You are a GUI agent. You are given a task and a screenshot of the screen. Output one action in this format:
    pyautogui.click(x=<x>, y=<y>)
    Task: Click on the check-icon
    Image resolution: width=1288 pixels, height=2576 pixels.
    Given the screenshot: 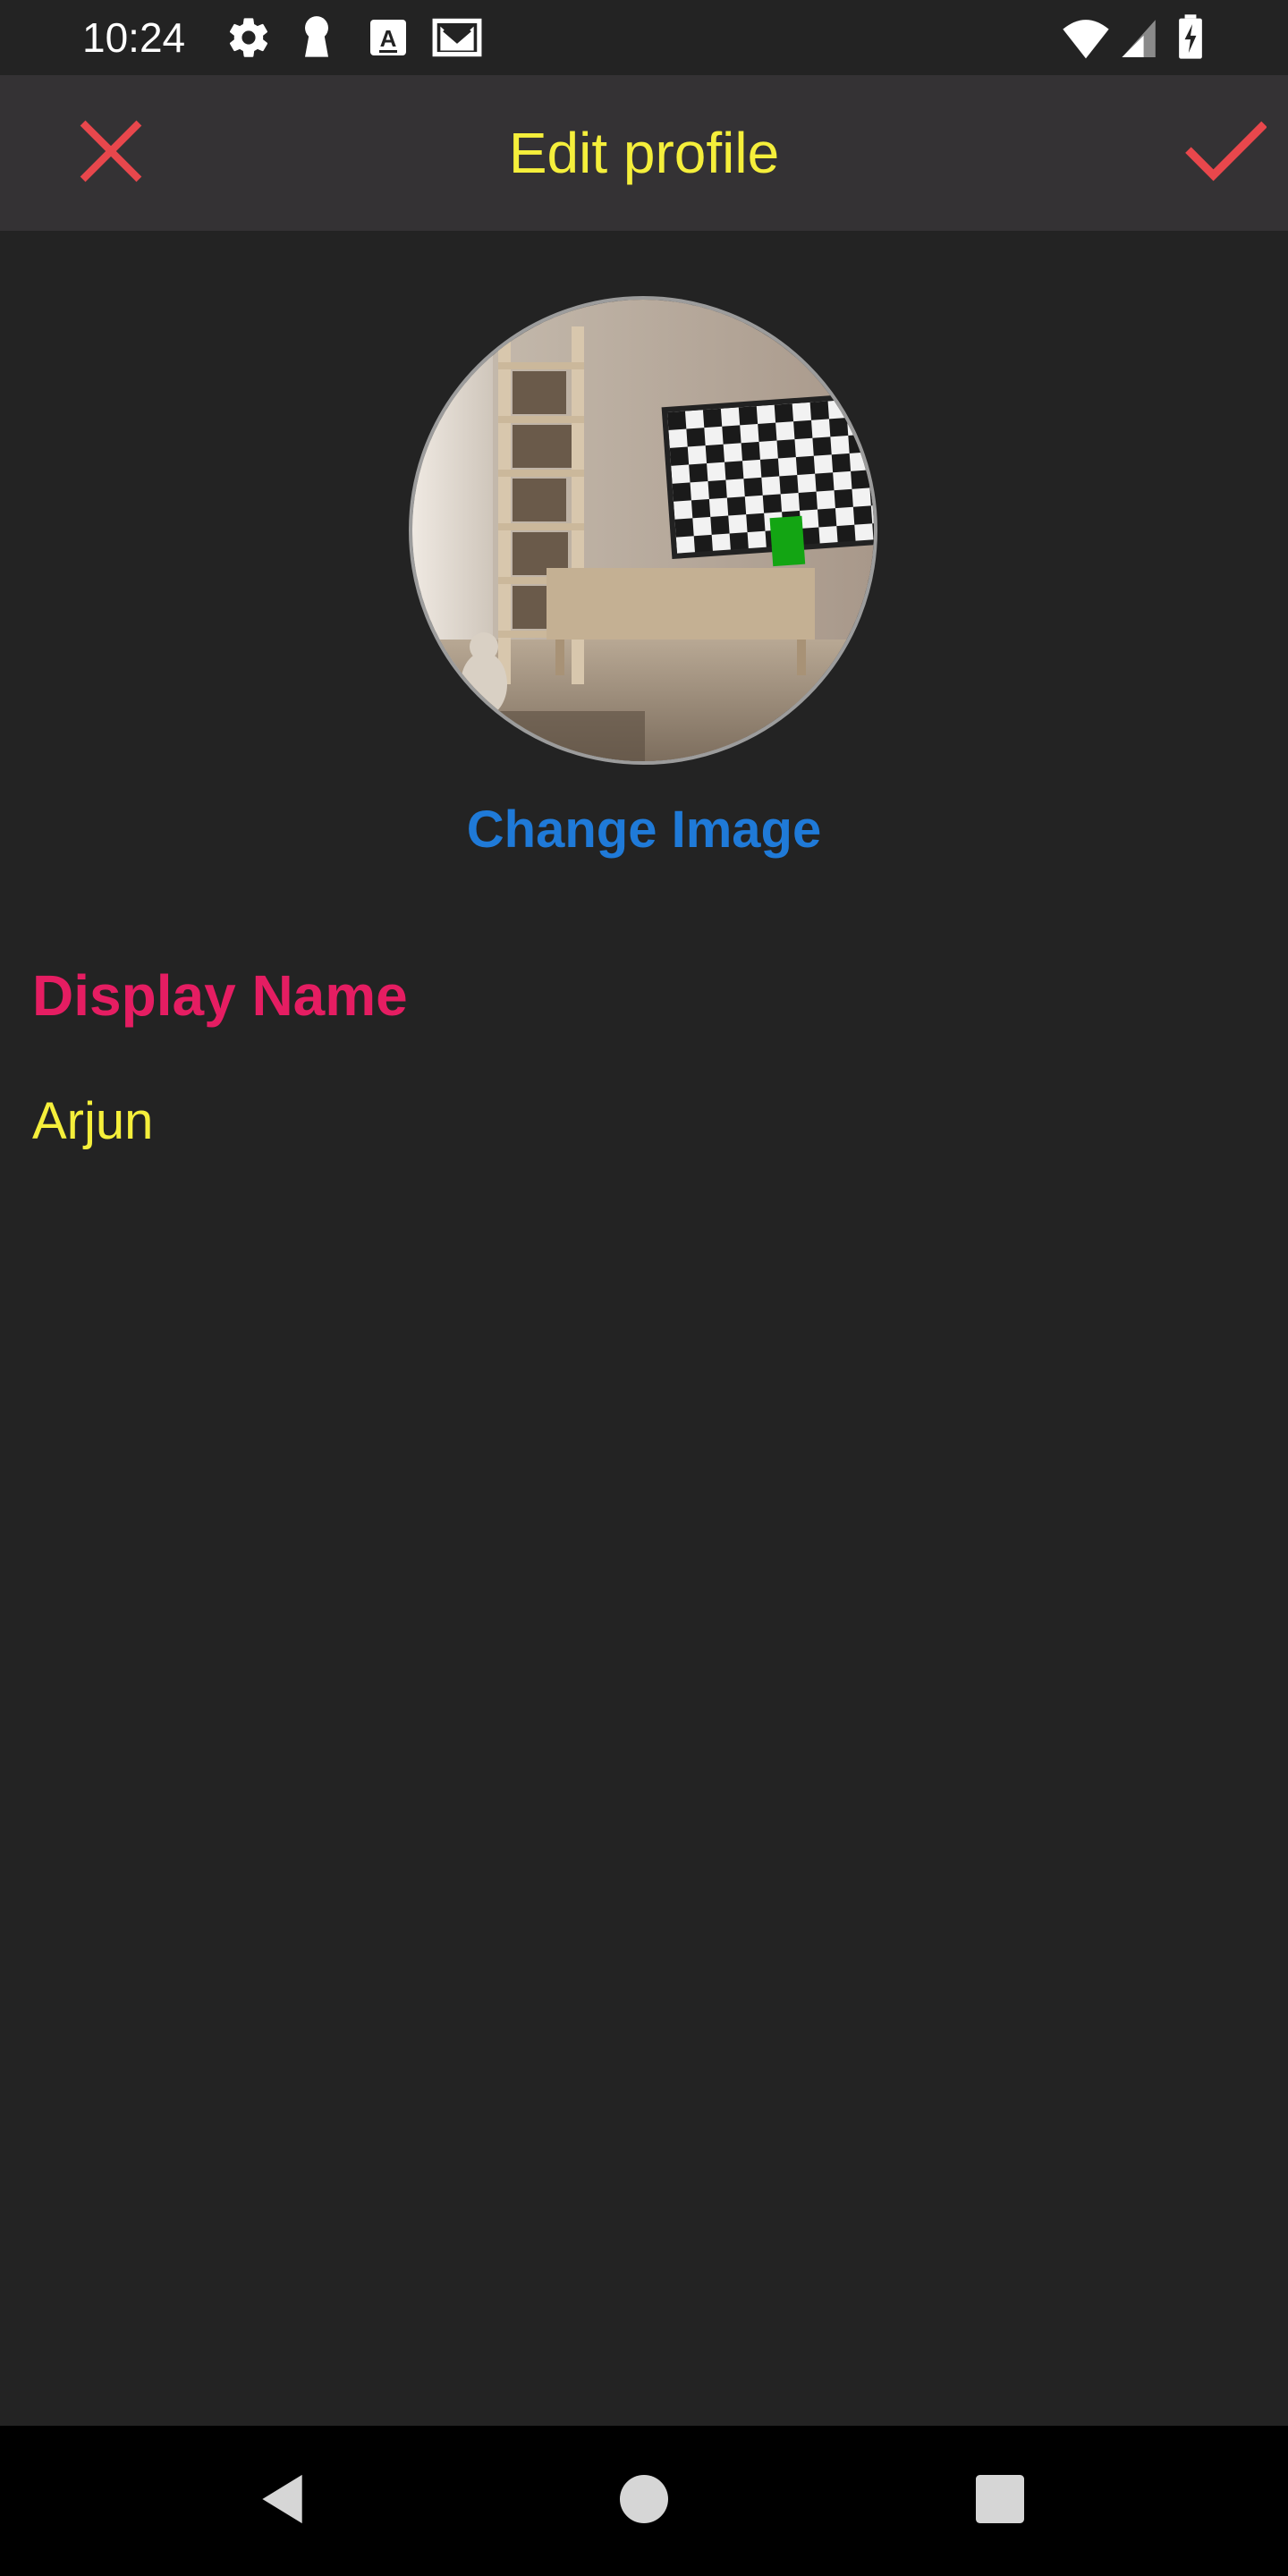 What is the action you would take?
    pyautogui.click(x=1225, y=153)
    